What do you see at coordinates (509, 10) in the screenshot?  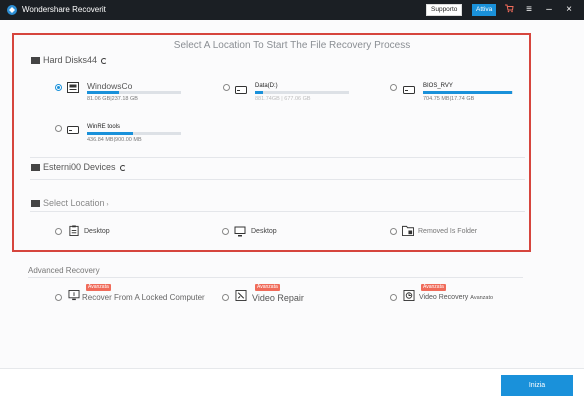 I see `cart-icon` at bounding box center [509, 10].